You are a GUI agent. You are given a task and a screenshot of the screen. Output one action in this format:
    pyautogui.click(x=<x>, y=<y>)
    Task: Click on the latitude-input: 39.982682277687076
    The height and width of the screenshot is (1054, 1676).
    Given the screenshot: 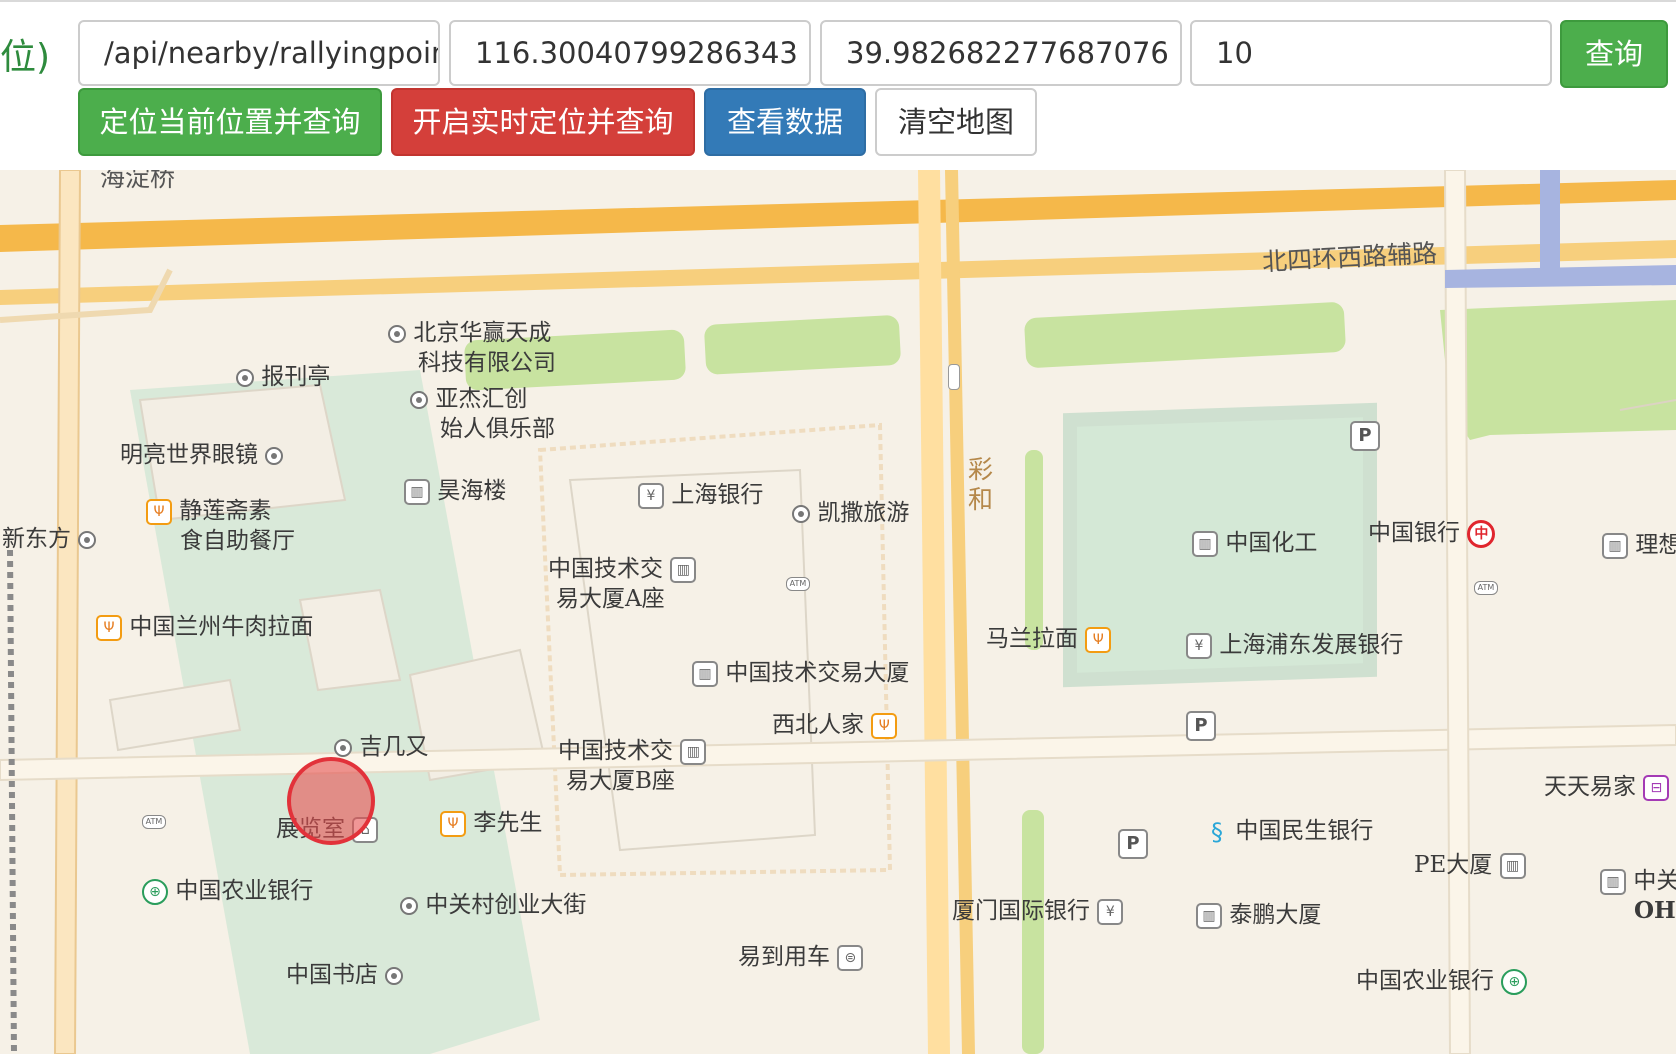 What is the action you would take?
    pyautogui.click(x=1001, y=53)
    